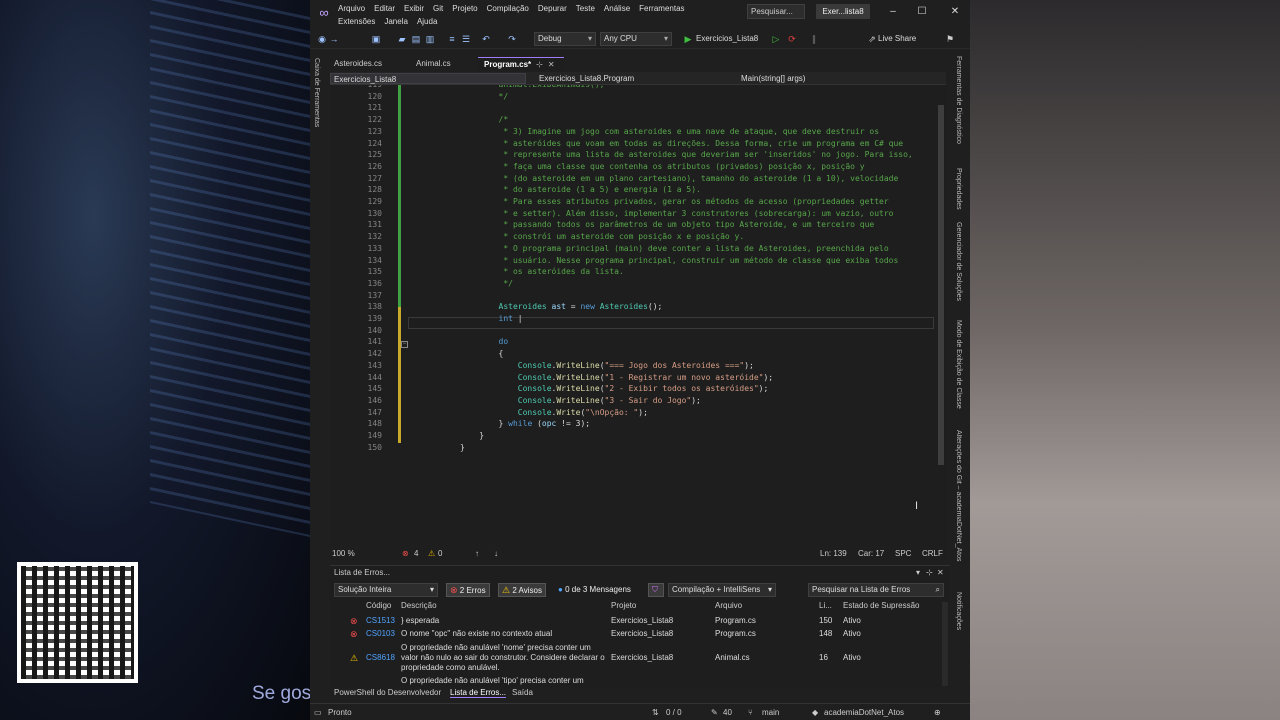 The image size is (1280, 720). What do you see at coordinates (815, 712) in the screenshot?
I see `repo-icon: ◆` at bounding box center [815, 712].